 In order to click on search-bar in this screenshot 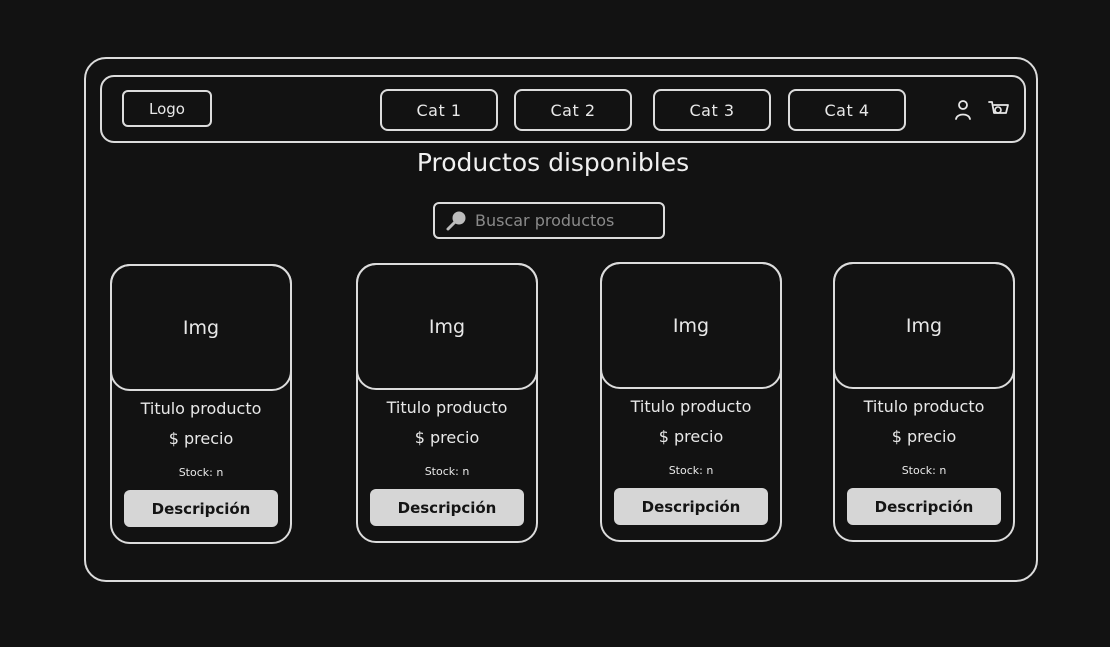, I will do `click(549, 220)`.